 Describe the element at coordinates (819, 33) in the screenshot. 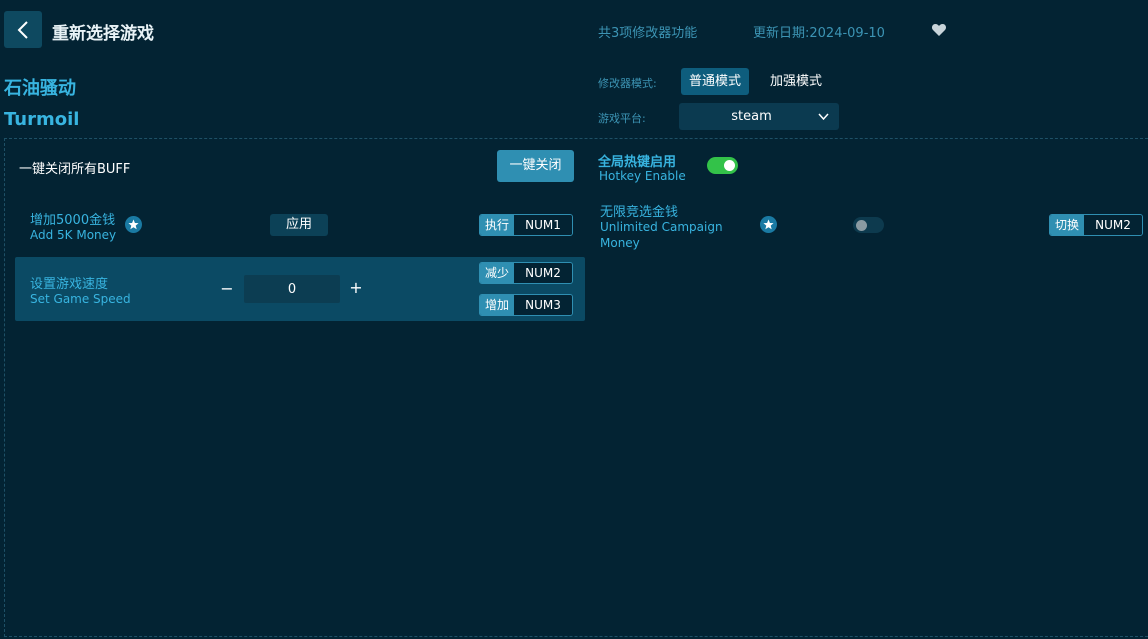

I see `update-date: 更新日期:2024-09-10` at that location.